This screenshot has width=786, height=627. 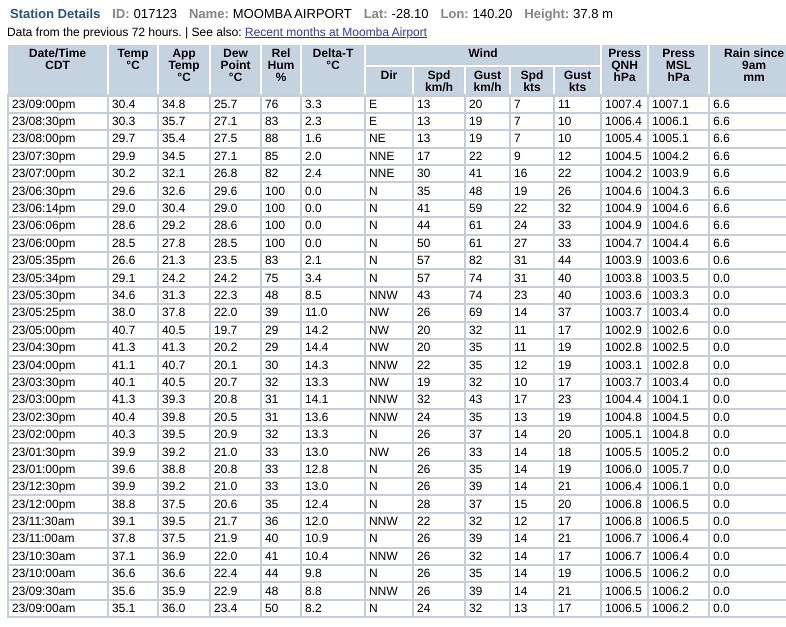 I want to click on table-cell: 41, so click(x=281, y=557).